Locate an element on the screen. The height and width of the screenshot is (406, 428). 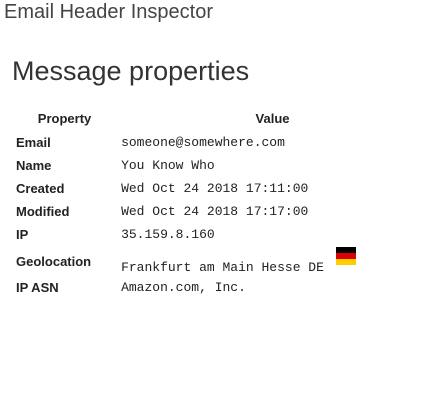
app-title: Email Header Inspector is located at coordinates (108, 12).